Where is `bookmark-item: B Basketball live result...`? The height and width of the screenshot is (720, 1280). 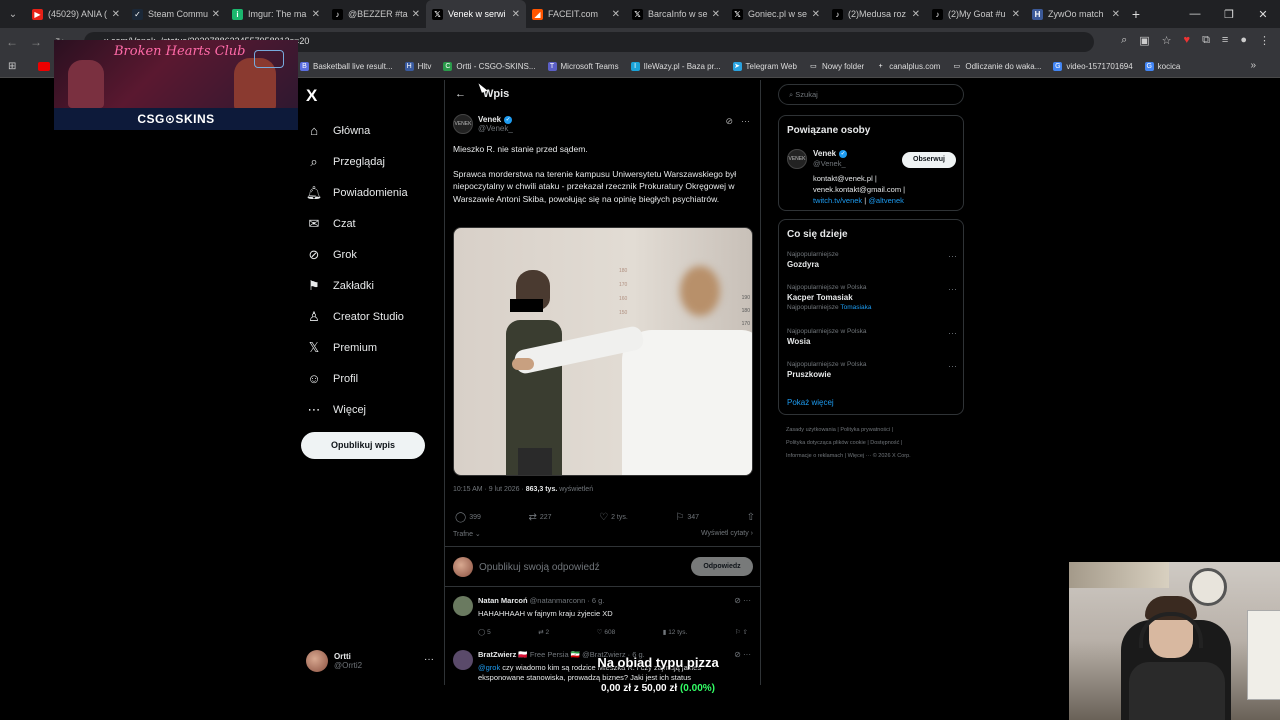 bookmark-item: B Basketball live result... is located at coordinates (346, 66).